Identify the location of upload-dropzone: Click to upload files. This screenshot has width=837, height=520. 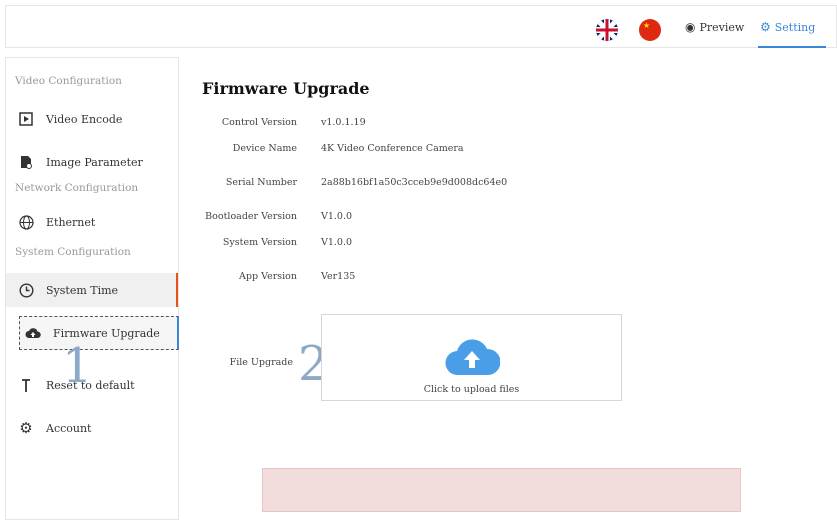
(471, 357).